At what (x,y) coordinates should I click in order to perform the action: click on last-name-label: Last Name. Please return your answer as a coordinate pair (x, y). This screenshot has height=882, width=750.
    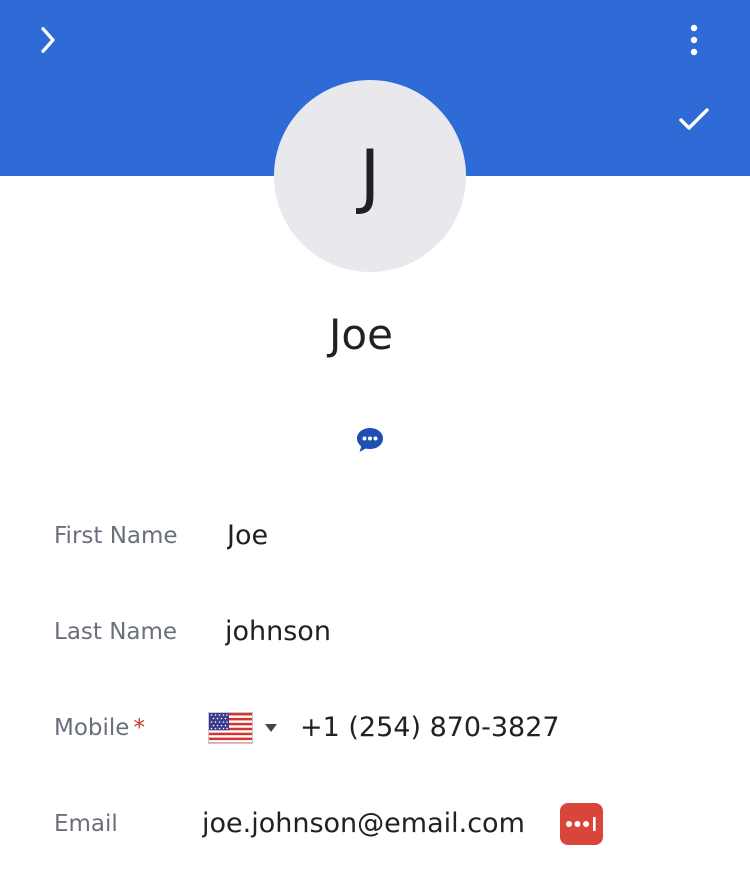
    Looking at the image, I should click on (116, 632).